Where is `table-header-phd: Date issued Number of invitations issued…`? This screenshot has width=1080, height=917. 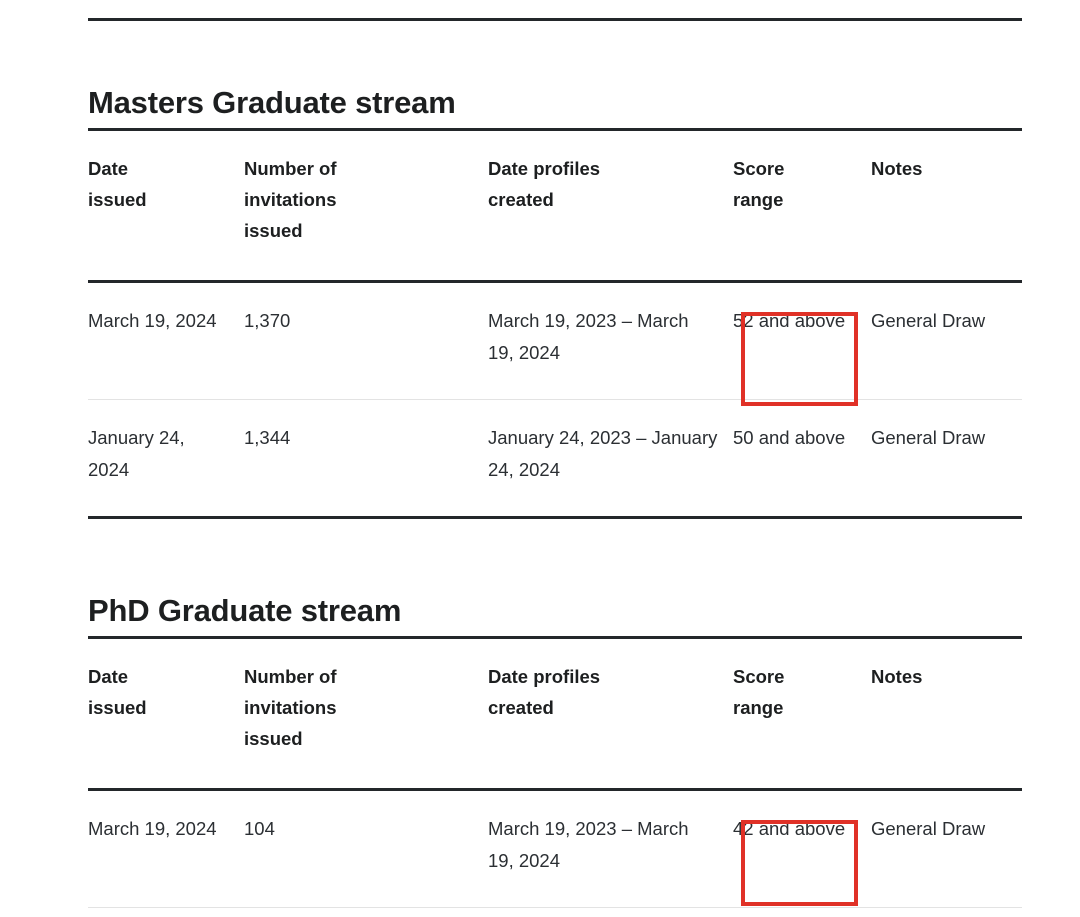
table-header-phd: Date issued Number of invitations issued… is located at coordinates (555, 713).